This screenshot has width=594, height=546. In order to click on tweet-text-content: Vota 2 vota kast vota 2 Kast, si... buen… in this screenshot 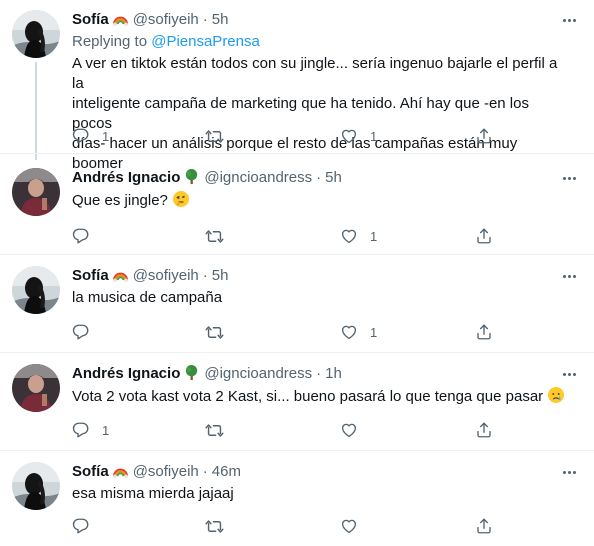, I will do `click(308, 396)`.